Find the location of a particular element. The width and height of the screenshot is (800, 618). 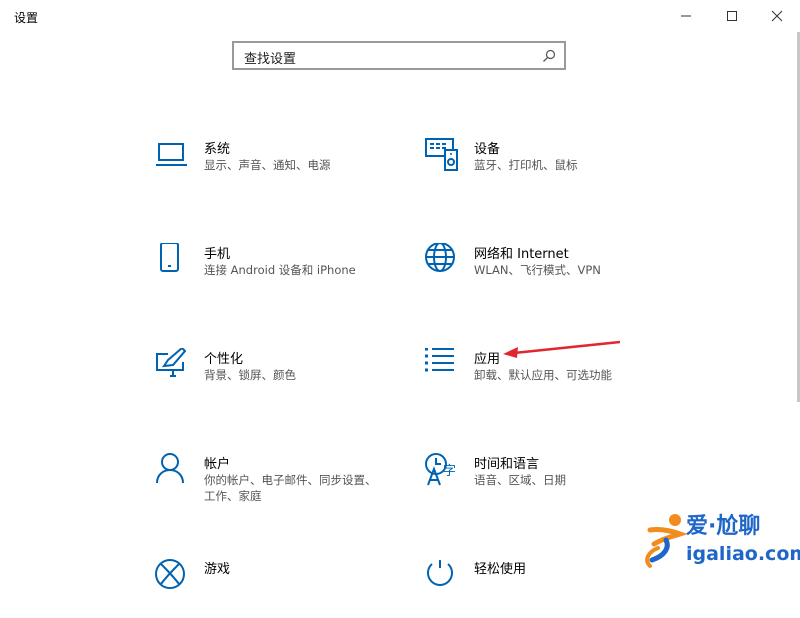

title-bar: 设置 is located at coordinates (400, 16).